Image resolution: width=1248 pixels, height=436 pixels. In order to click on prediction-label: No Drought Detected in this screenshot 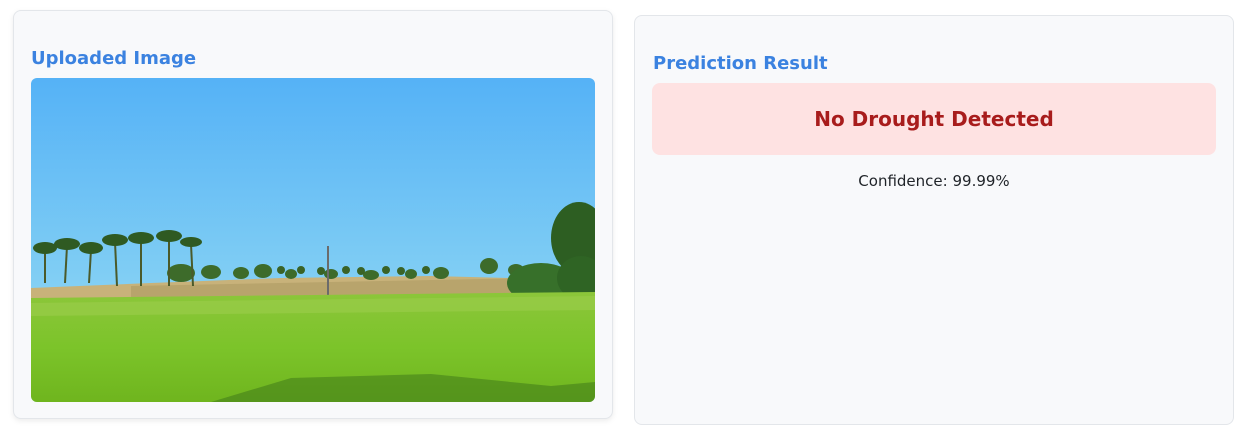, I will do `click(934, 119)`.